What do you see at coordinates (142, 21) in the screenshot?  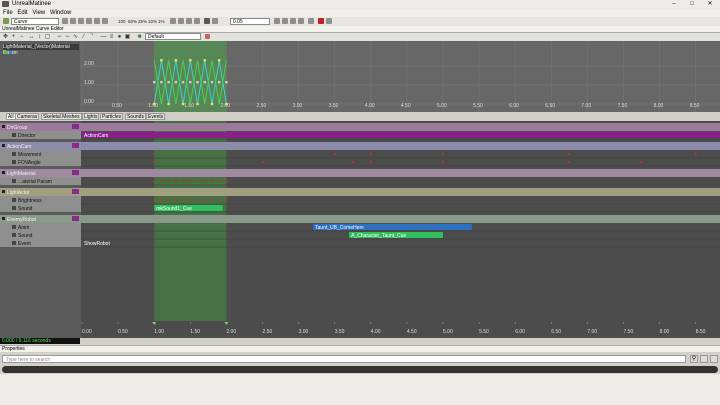 I see `speed-25: 25%` at bounding box center [142, 21].